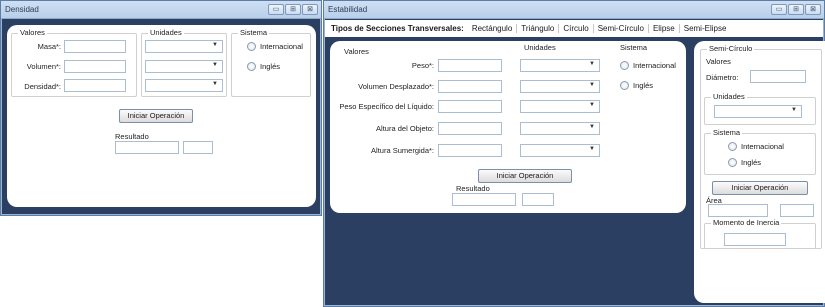 This screenshot has width=825, height=307. Describe the element at coordinates (386, 106) in the screenshot. I see `peso-especifico-label: Peso Específico del Líquido:` at that location.